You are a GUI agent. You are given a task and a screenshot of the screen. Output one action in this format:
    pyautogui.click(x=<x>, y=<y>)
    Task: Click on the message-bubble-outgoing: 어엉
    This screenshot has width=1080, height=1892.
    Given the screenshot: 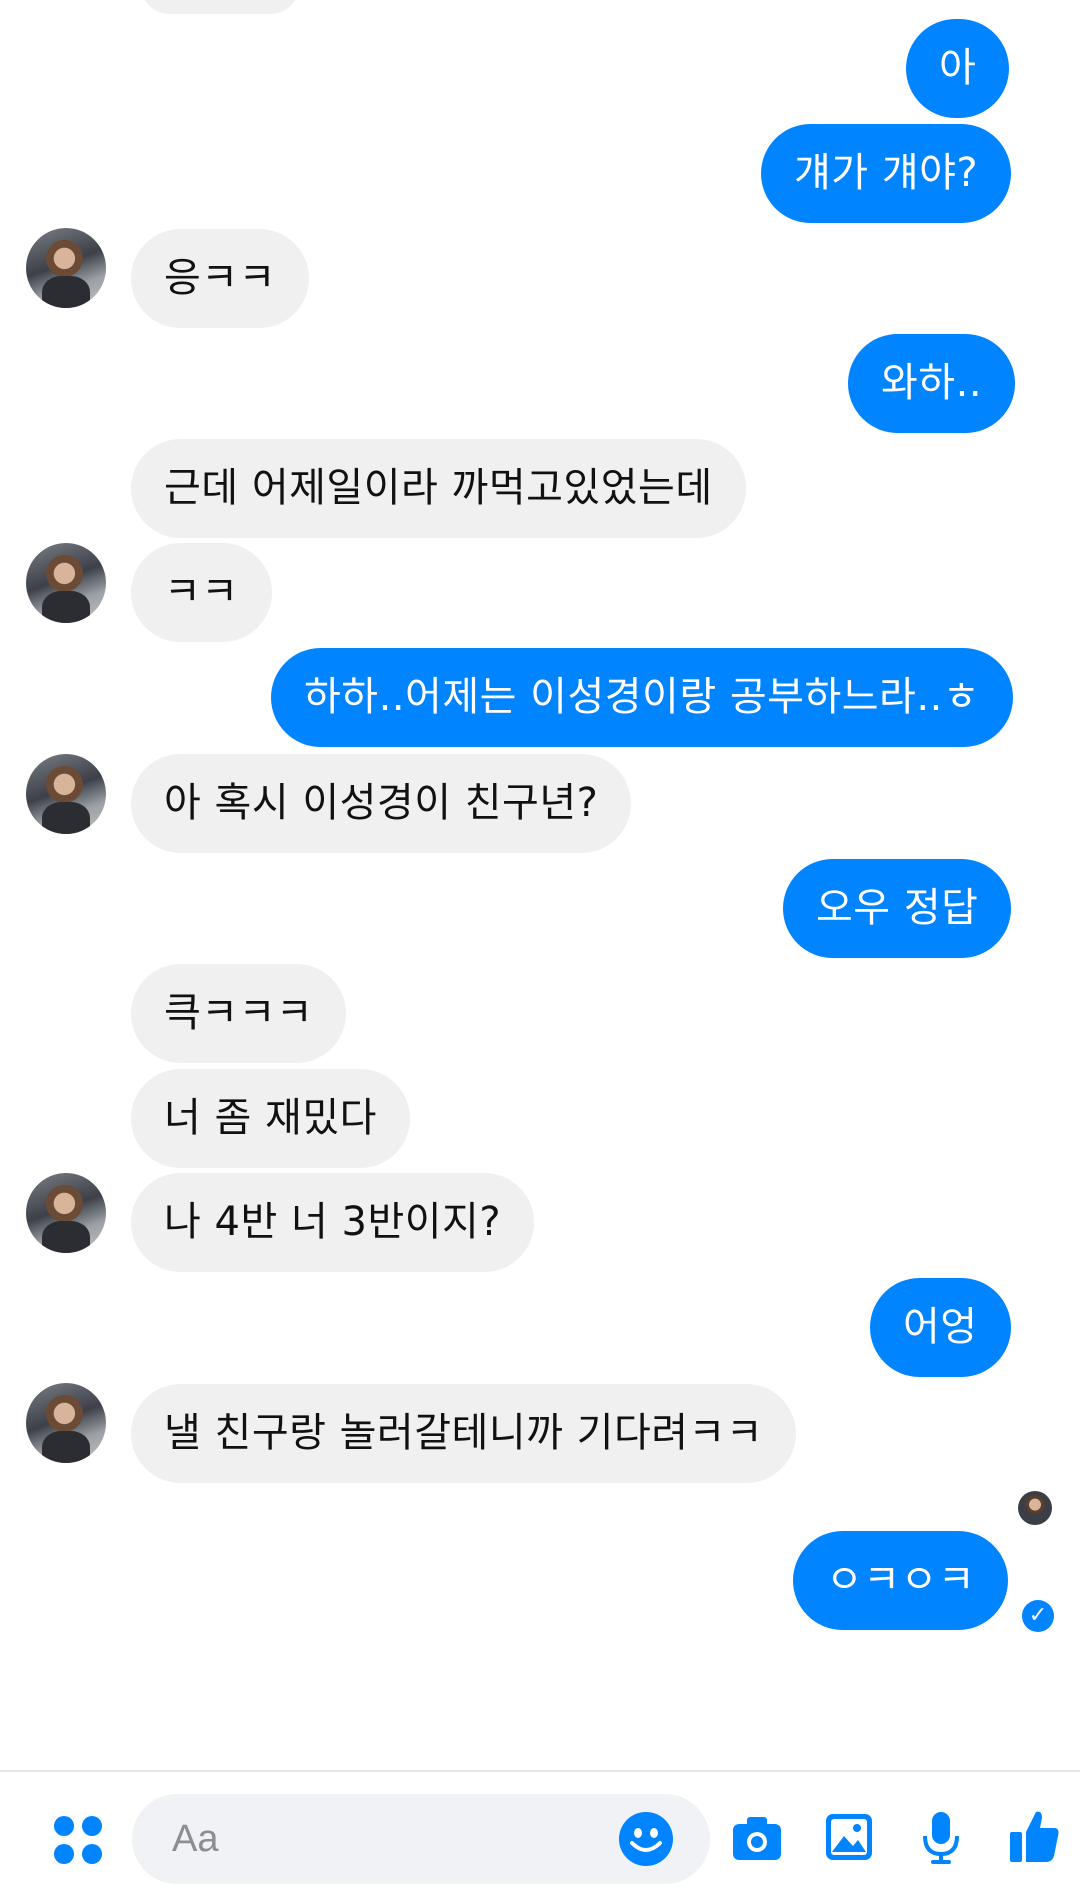 What is the action you would take?
    pyautogui.click(x=940, y=1327)
    